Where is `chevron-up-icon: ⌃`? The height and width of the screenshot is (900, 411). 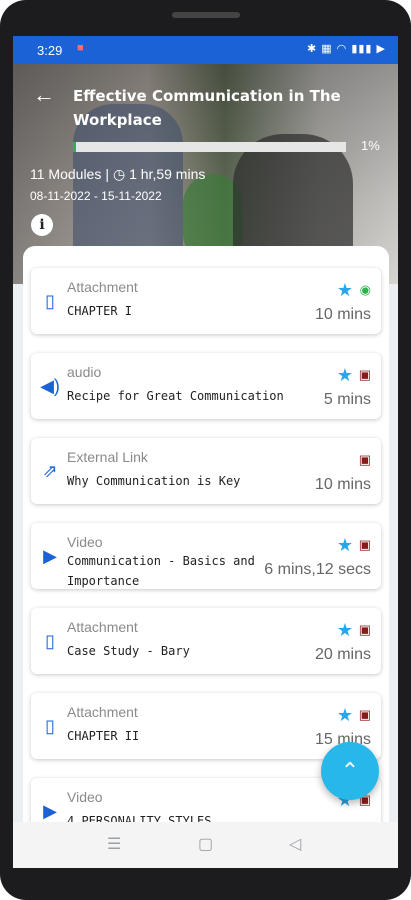
chevron-up-icon: ⌃ is located at coordinates (350, 770).